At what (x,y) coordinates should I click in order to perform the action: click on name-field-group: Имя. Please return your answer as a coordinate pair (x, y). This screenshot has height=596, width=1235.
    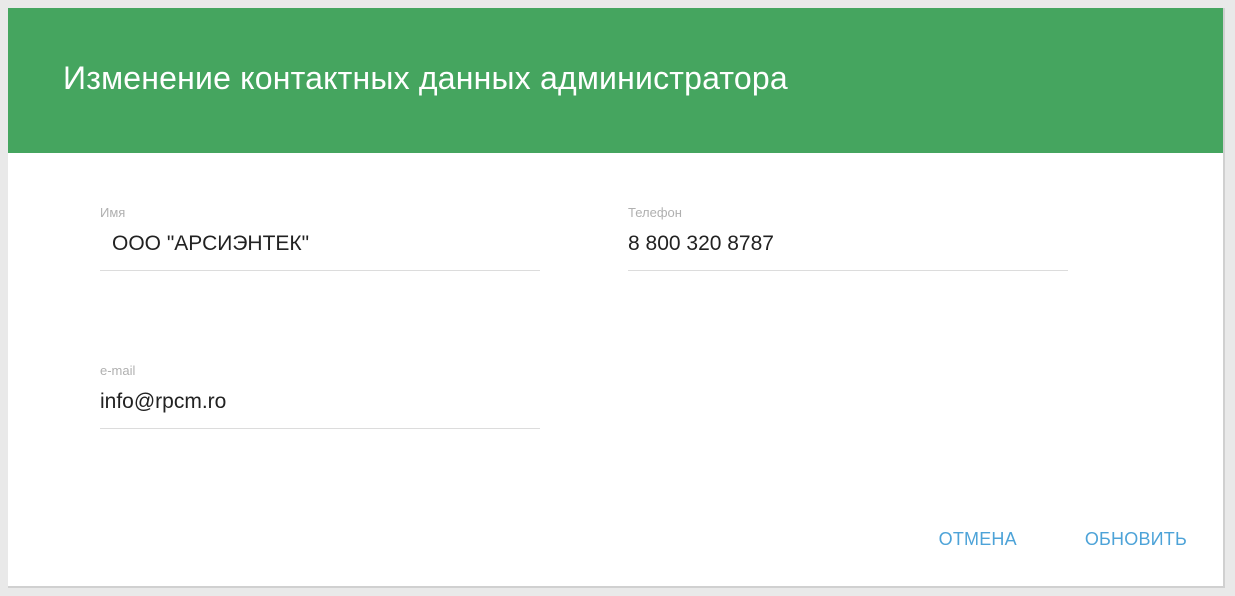
    Looking at the image, I should click on (320, 238).